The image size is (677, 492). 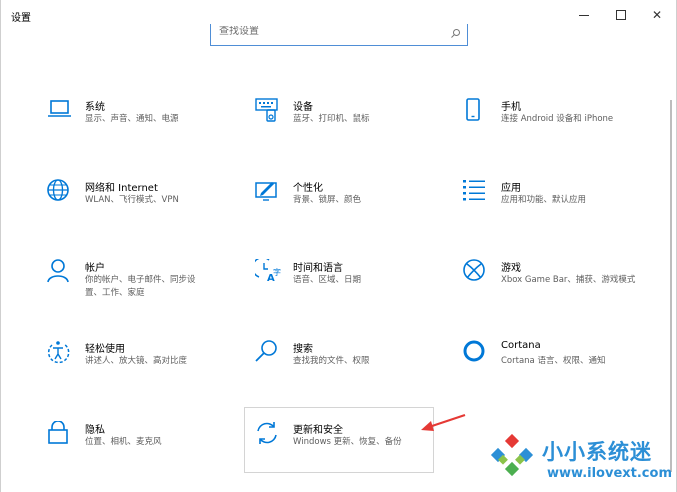 What do you see at coordinates (132, 119) in the screenshot?
I see `tile-desc: 显示、声音、通知、电源` at bounding box center [132, 119].